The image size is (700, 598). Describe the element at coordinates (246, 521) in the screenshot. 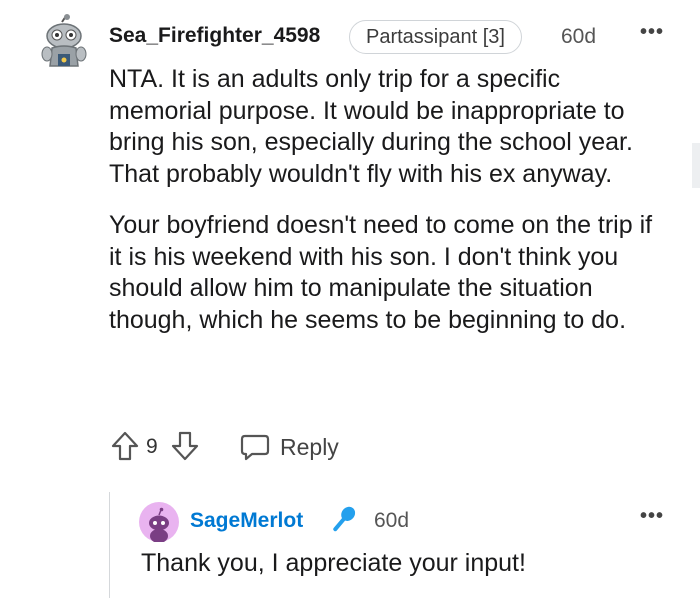

I see `reply-author: SageMerlot` at that location.